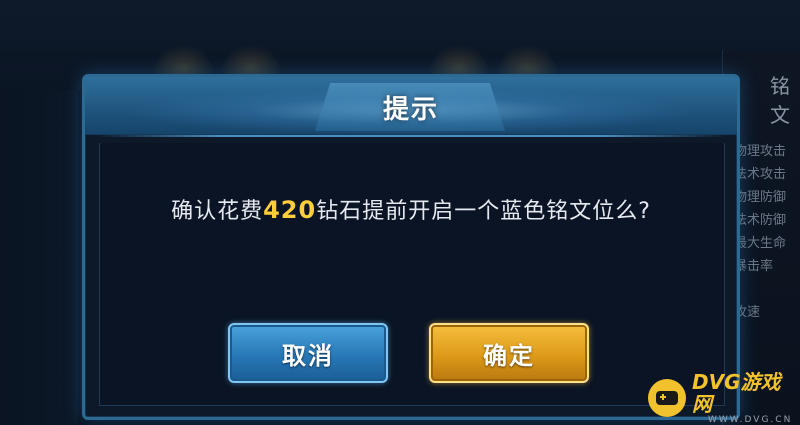  What do you see at coordinates (780, 100) in the screenshot?
I see `inscription-panel-title: 铭文` at bounding box center [780, 100].